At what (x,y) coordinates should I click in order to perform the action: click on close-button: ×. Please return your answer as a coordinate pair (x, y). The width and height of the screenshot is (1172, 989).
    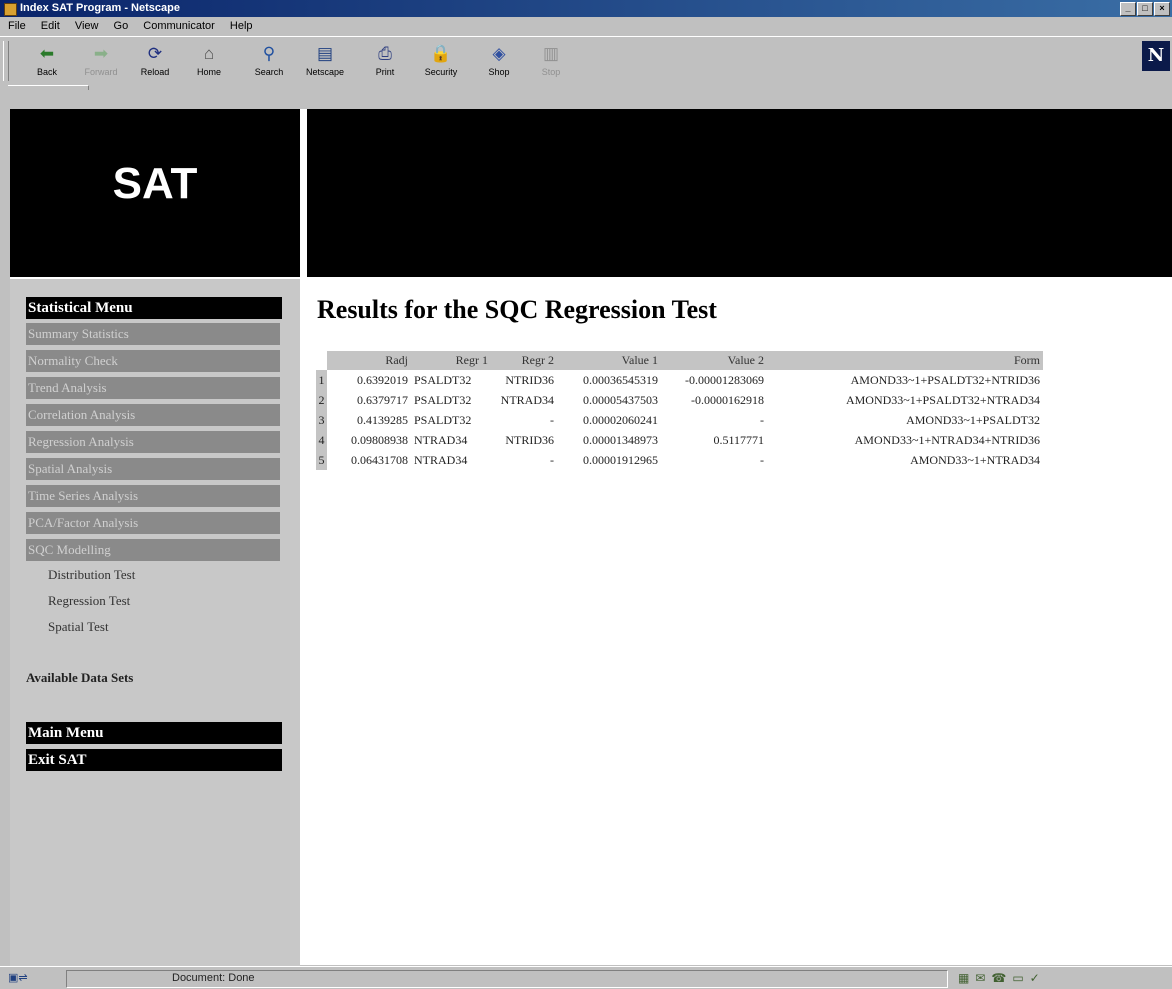
    Looking at the image, I should click on (1162, 9).